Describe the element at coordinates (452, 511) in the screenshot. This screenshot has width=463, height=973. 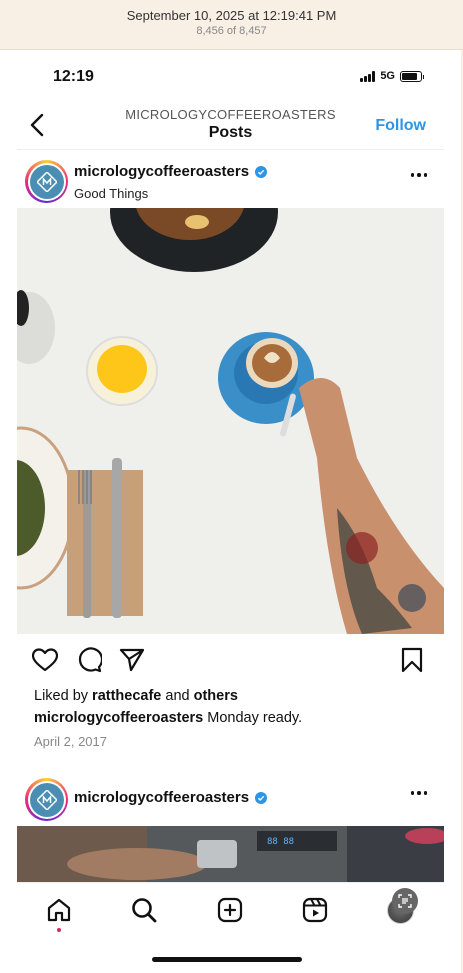
I see `right-gutter` at that location.